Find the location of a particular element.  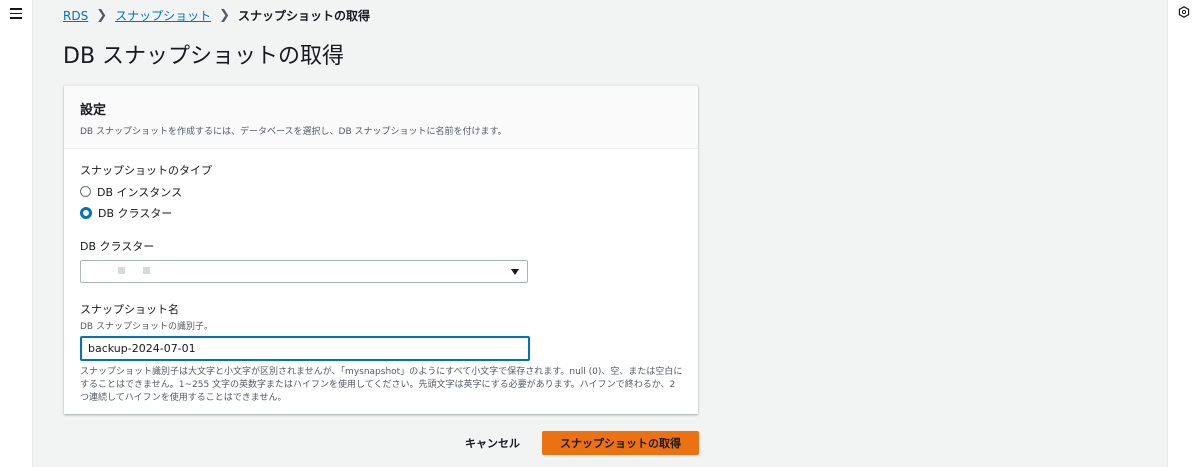

breadcrumb-rds-link: RDS is located at coordinates (75, 16).